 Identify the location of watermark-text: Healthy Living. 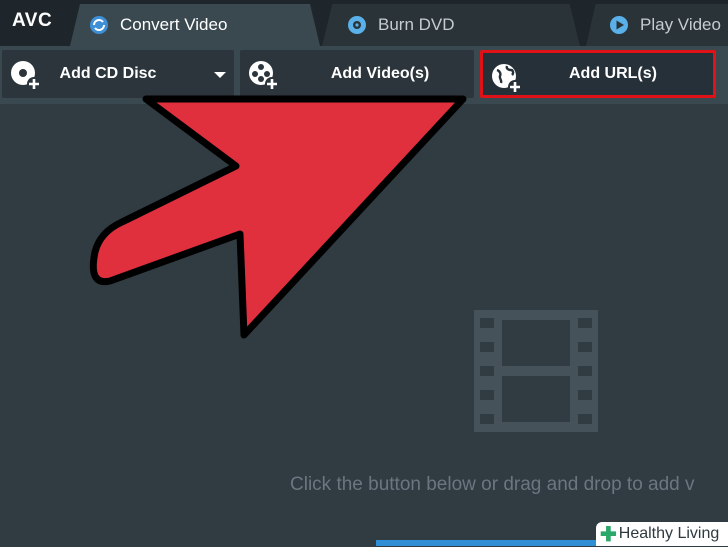
(669, 533).